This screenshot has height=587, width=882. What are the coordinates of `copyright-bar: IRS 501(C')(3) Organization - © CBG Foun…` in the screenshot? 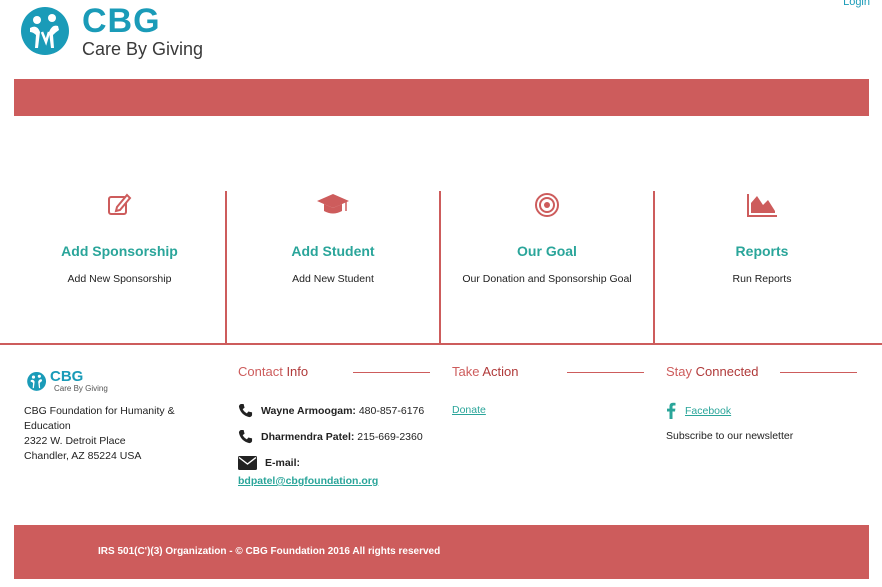 It's located at (441, 552).